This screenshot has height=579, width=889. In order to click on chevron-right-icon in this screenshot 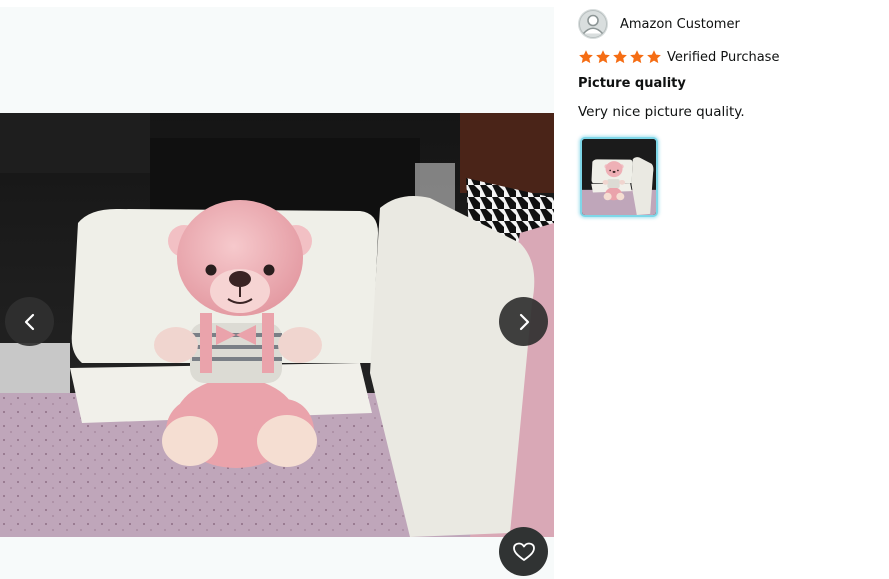, I will do `click(524, 321)`.